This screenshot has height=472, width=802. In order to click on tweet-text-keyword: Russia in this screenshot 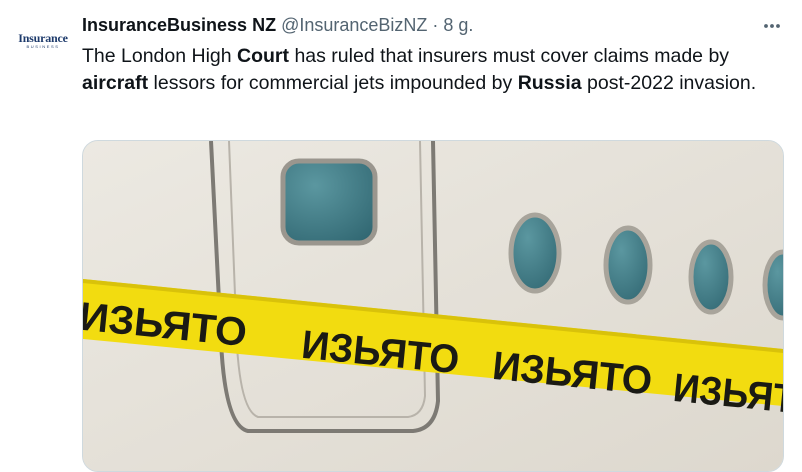, I will do `click(549, 83)`.